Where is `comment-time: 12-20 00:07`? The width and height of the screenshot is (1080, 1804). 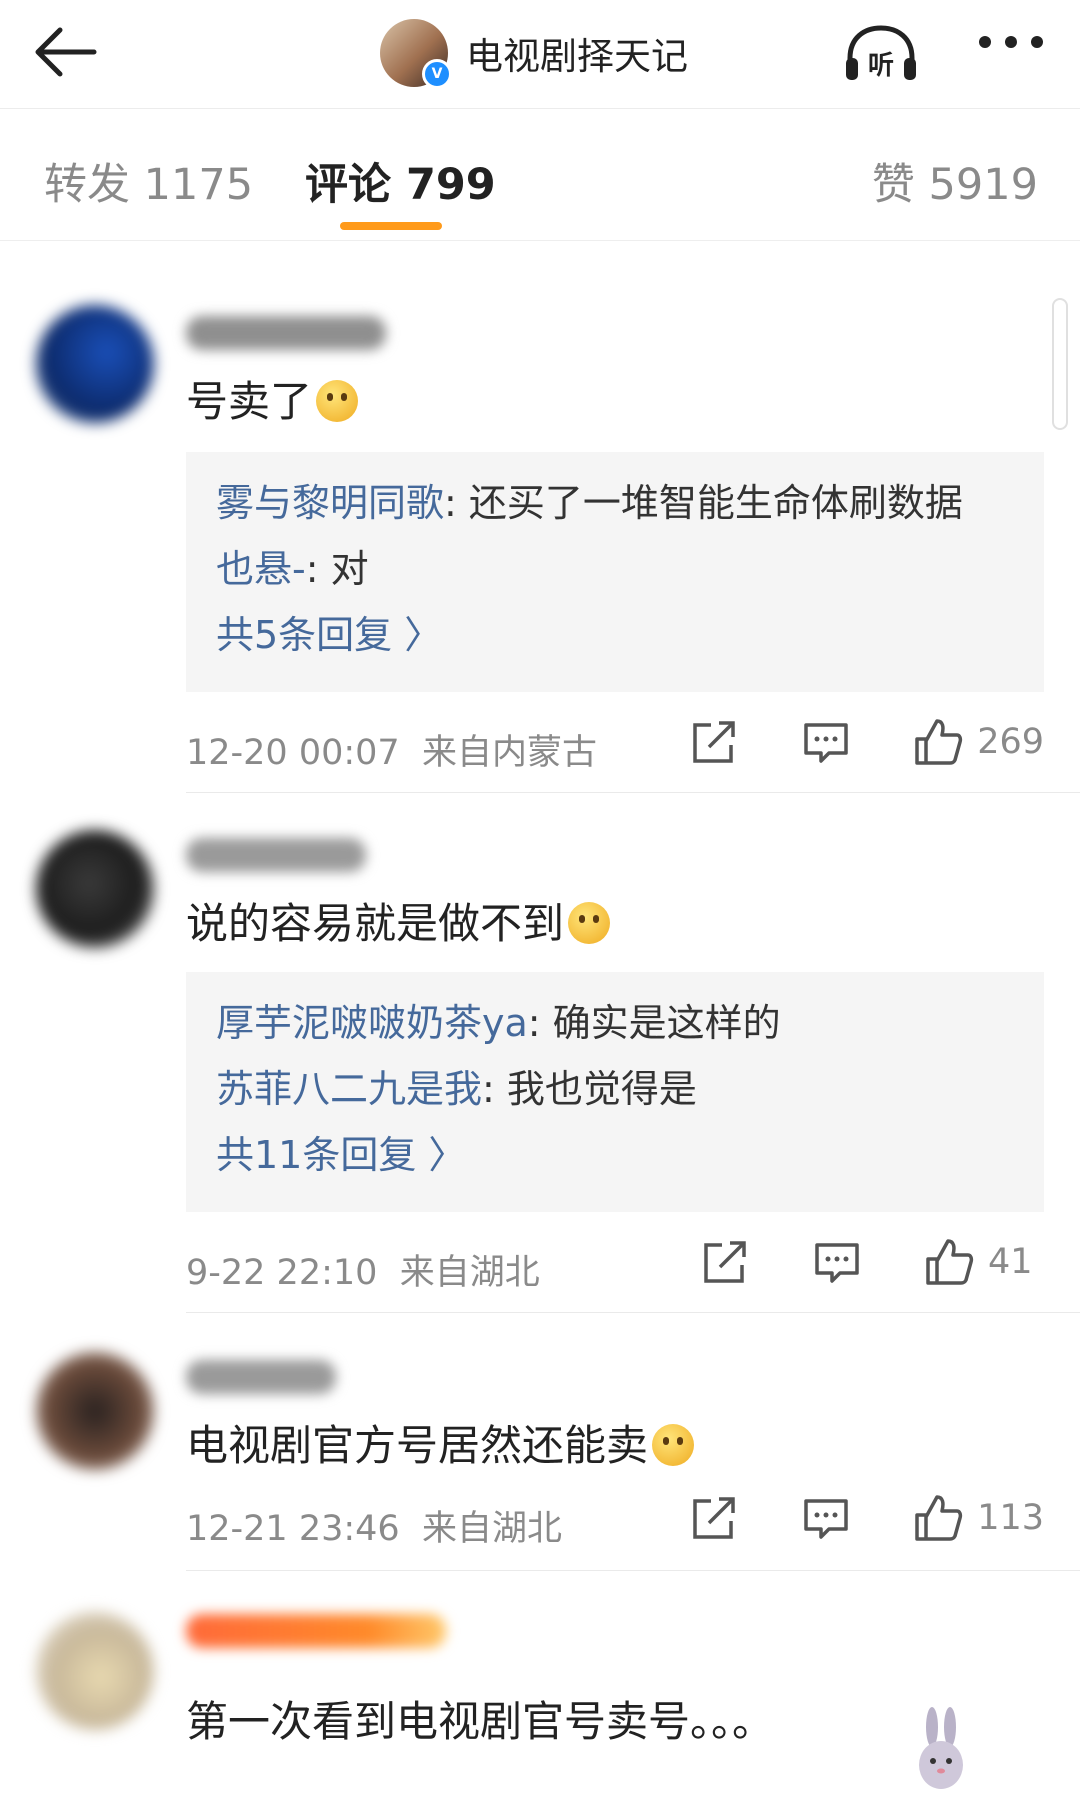
comment-time: 12-20 00:07 is located at coordinates (293, 753).